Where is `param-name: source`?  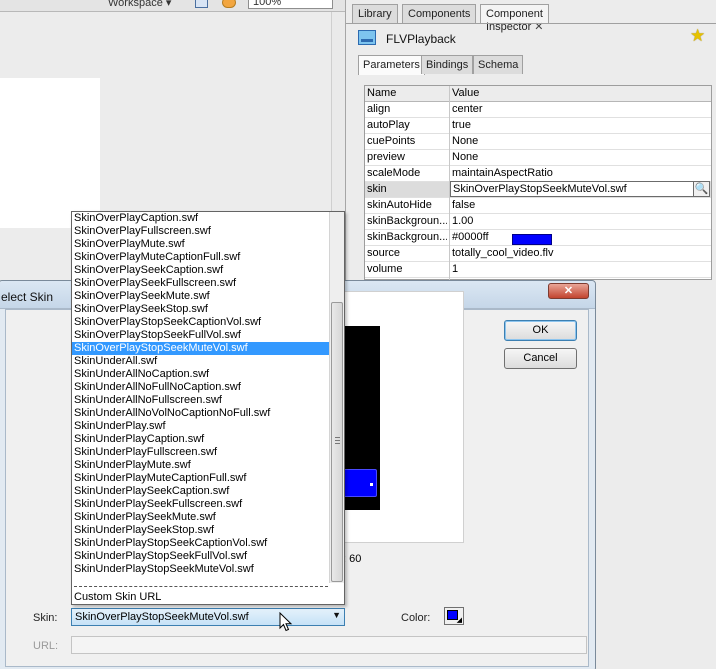 param-name: source is located at coordinates (384, 253).